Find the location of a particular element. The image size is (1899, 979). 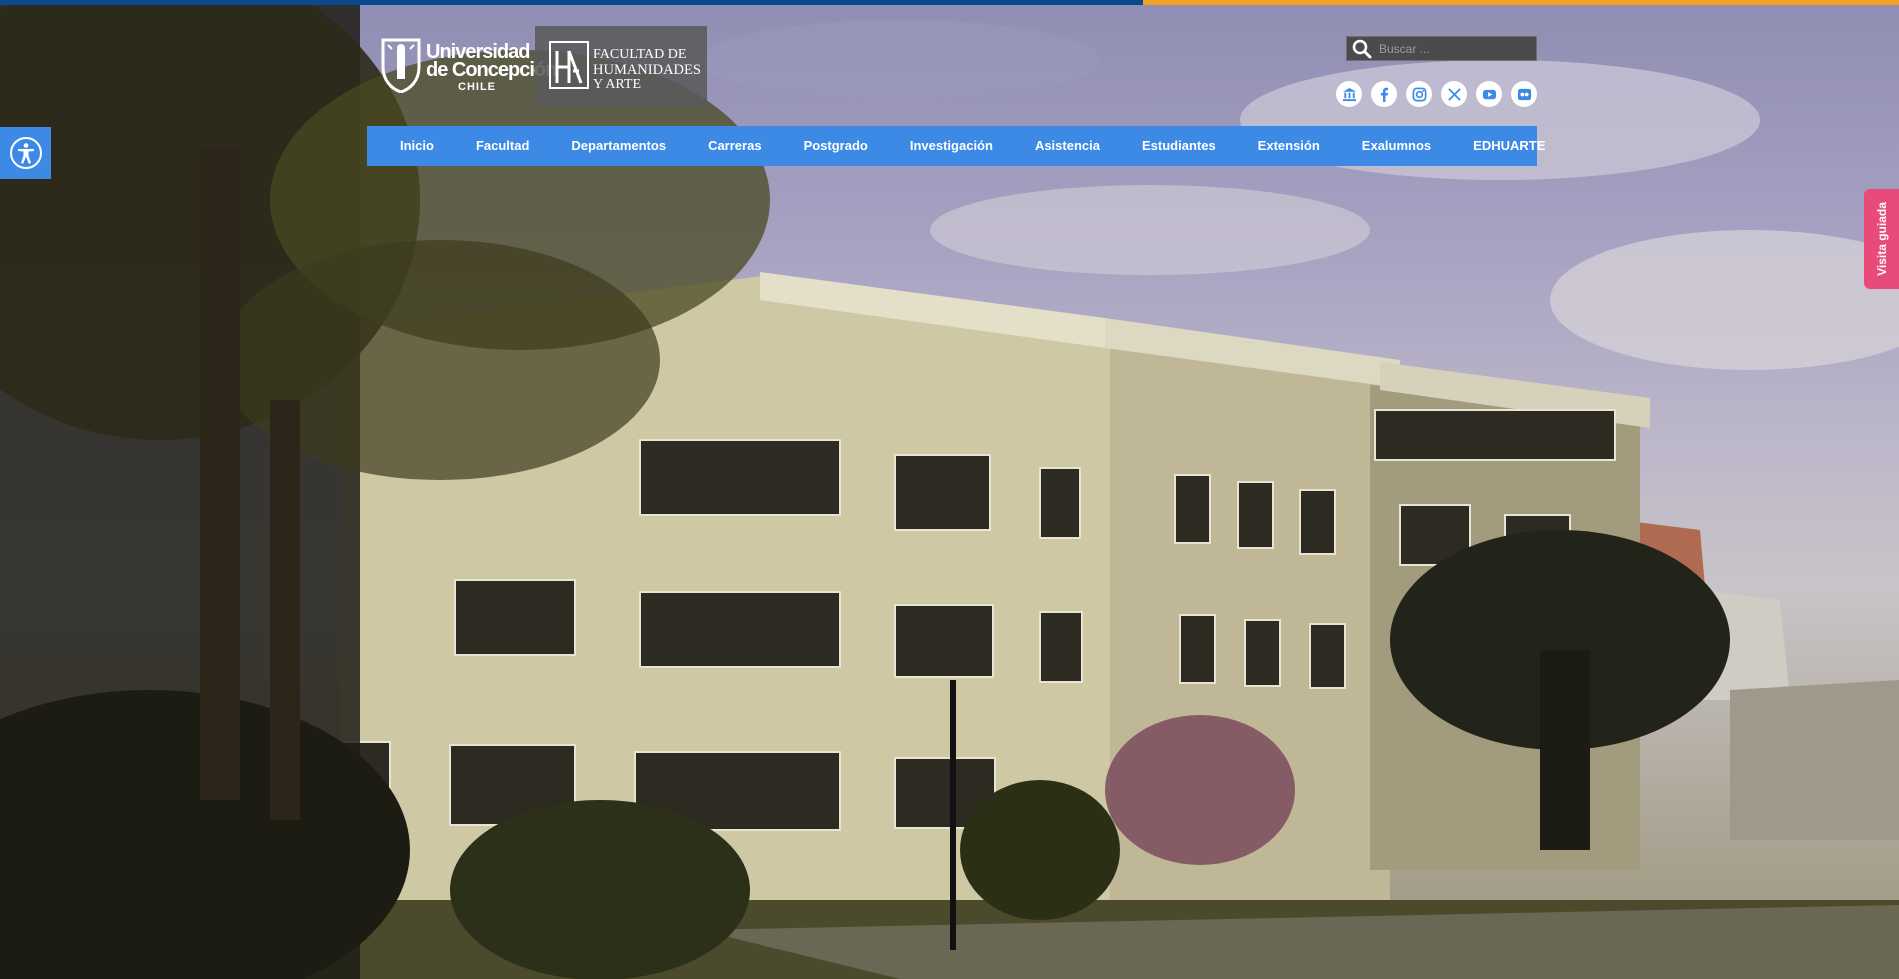

accessibility-icon is located at coordinates (25, 153).